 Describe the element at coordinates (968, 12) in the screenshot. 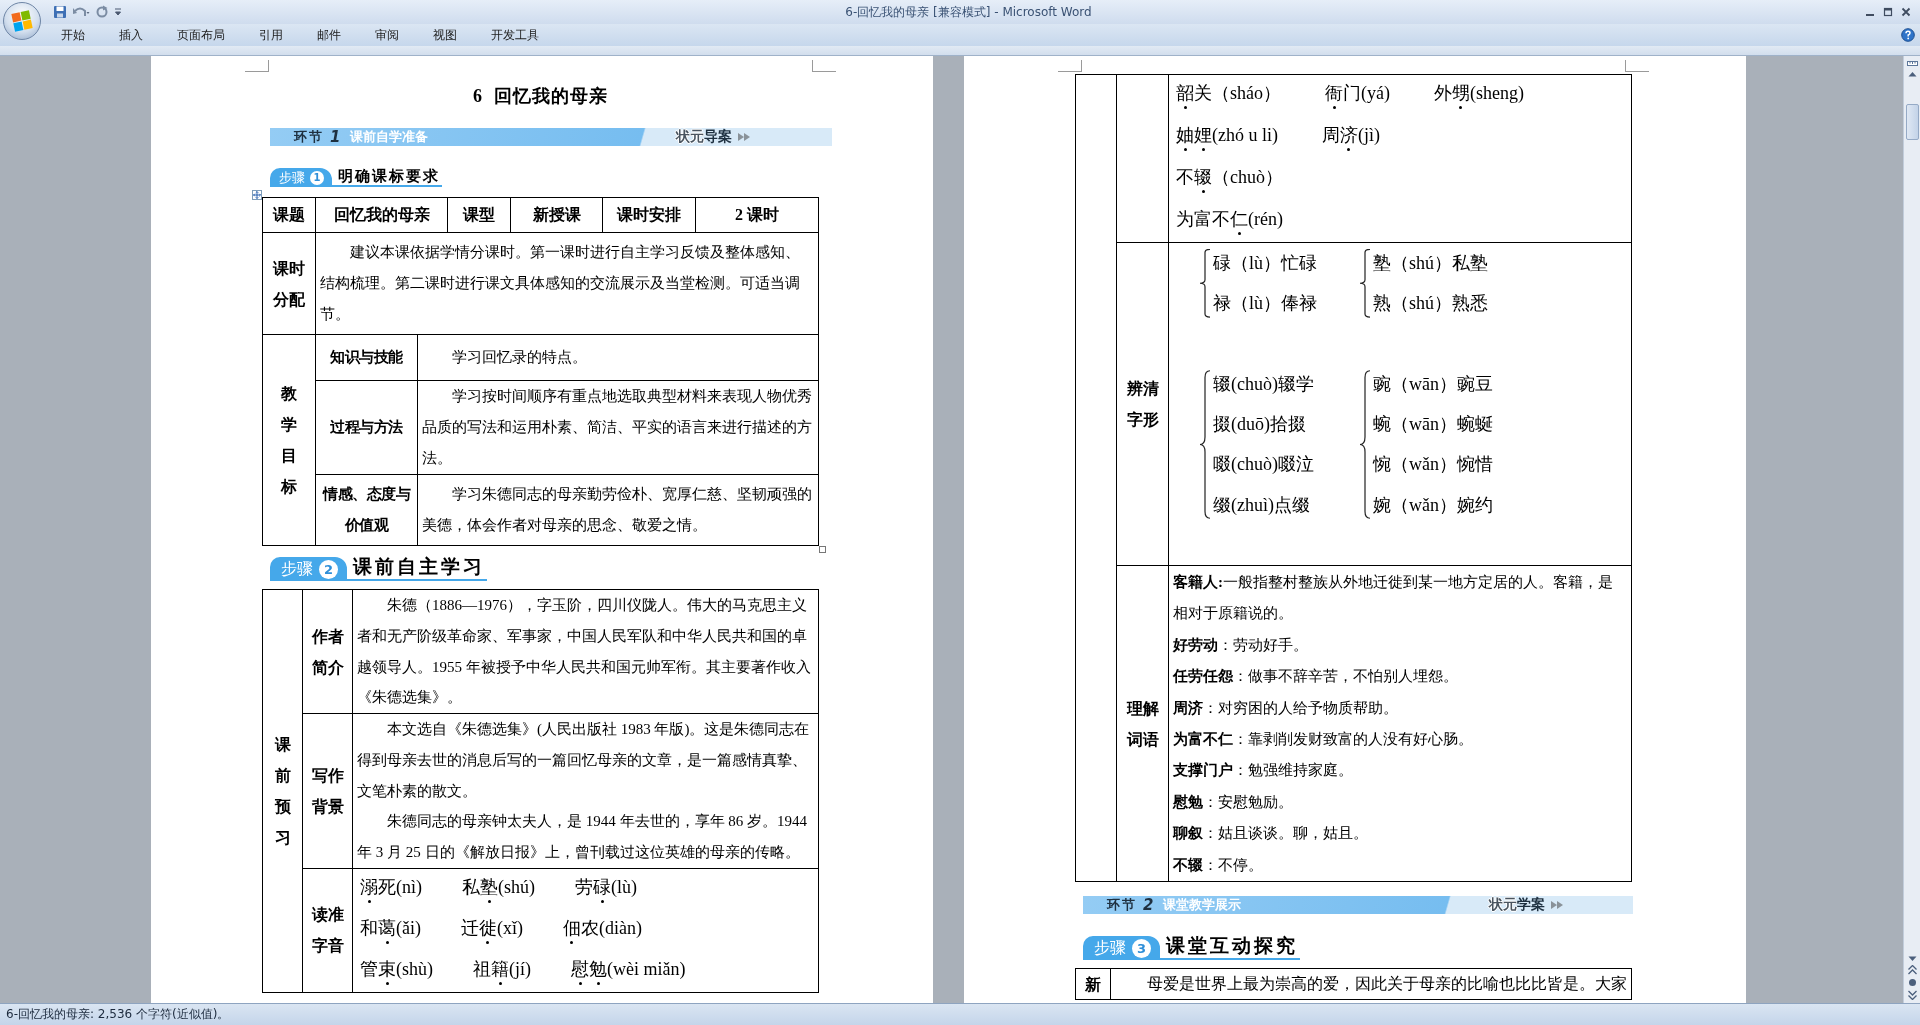

I see `window-title: 6-回忆我的母亲 [兼容模式] - Microsoft Word` at that location.